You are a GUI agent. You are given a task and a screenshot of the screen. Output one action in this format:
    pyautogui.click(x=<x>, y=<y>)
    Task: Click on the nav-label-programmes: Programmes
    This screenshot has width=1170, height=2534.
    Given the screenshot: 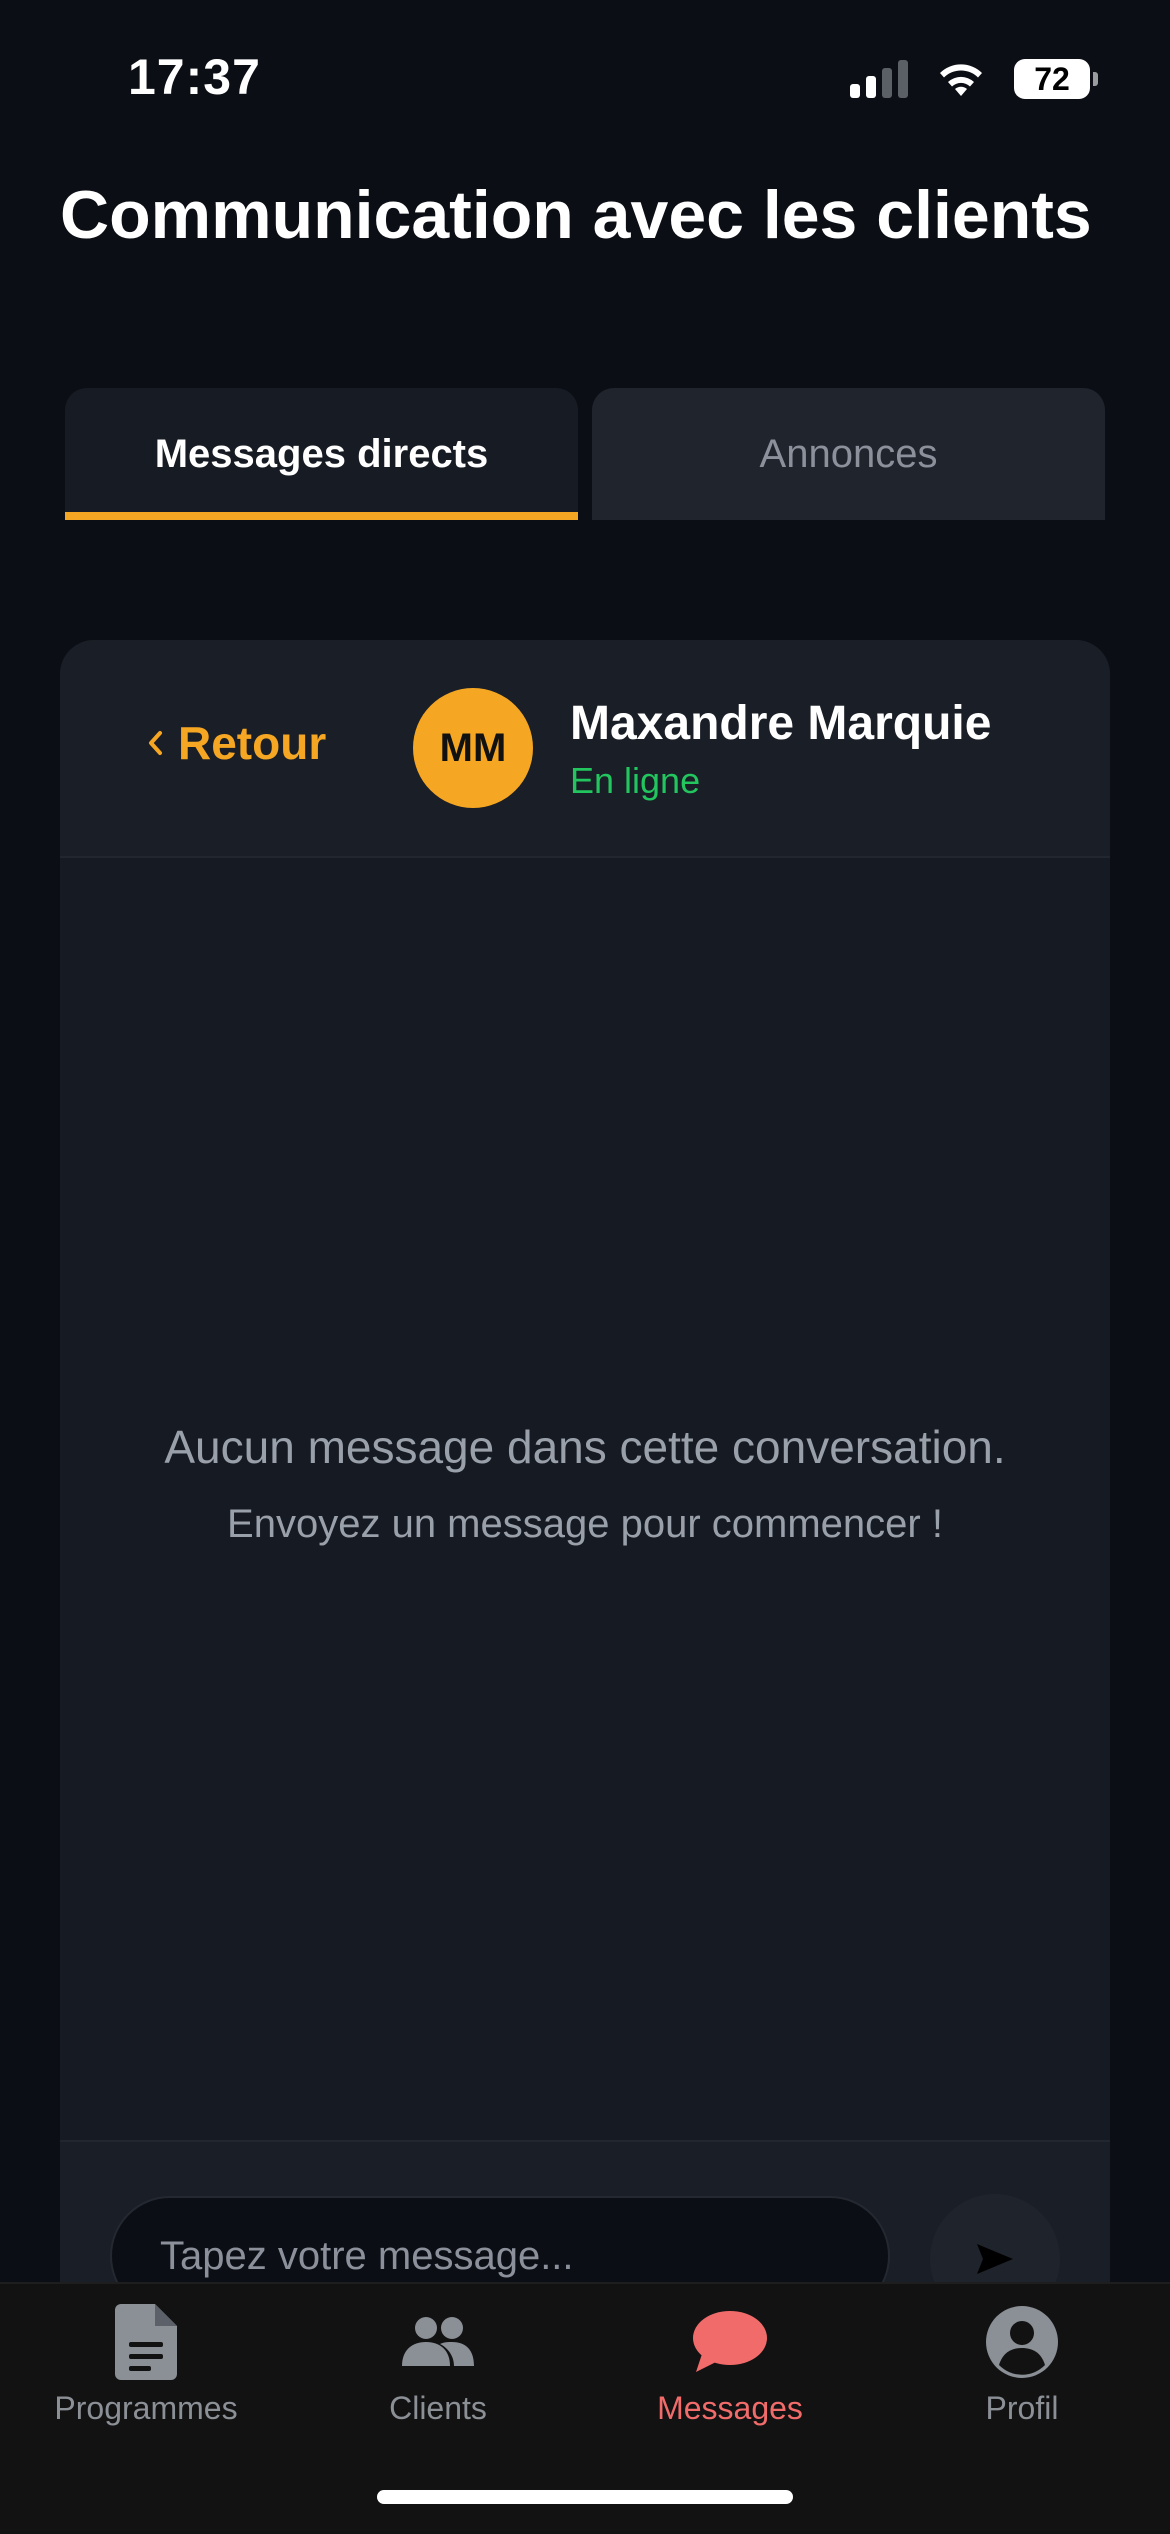 What is the action you would take?
    pyautogui.click(x=146, y=2408)
    